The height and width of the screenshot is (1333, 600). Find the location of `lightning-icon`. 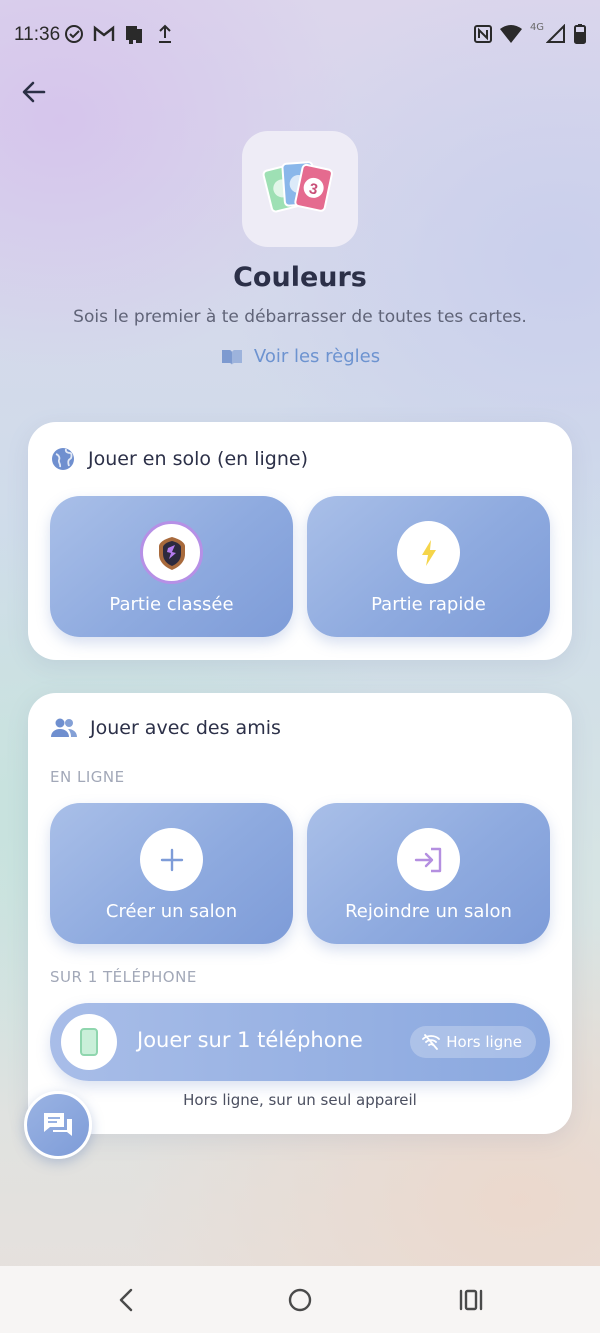

lightning-icon is located at coordinates (428, 552).